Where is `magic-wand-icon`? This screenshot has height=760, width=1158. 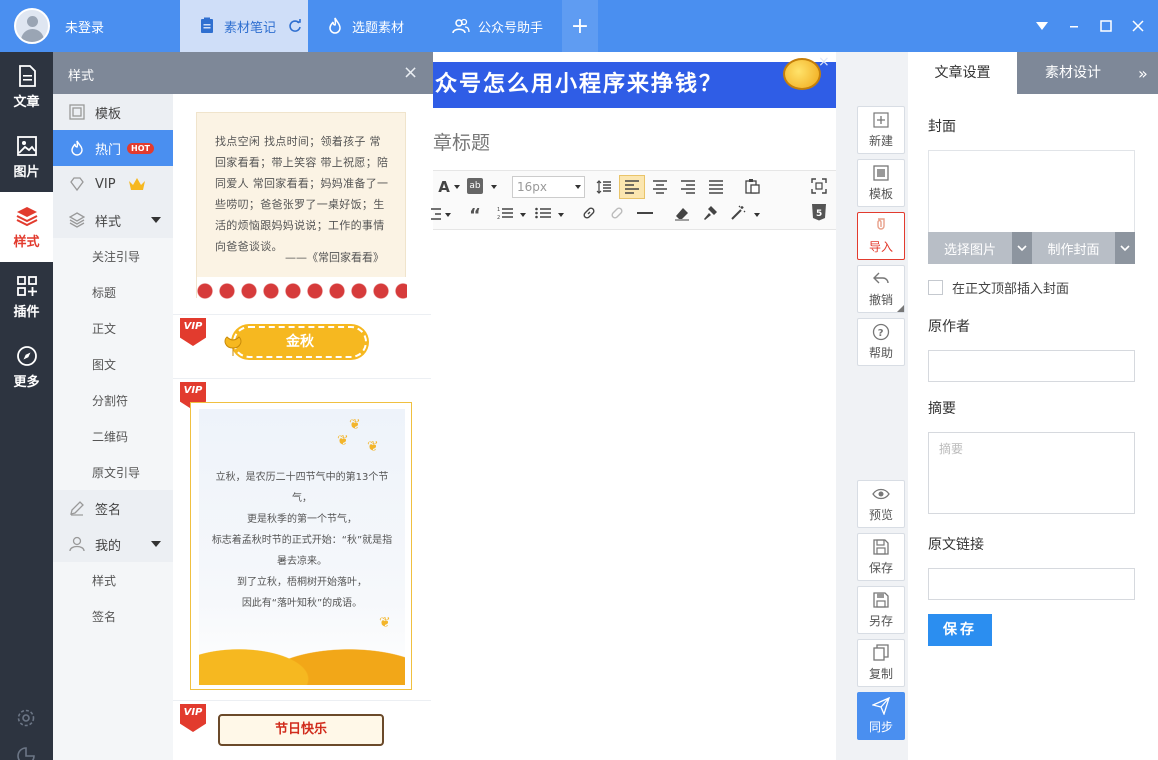
magic-wand-icon is located at coordinates (738, 213).